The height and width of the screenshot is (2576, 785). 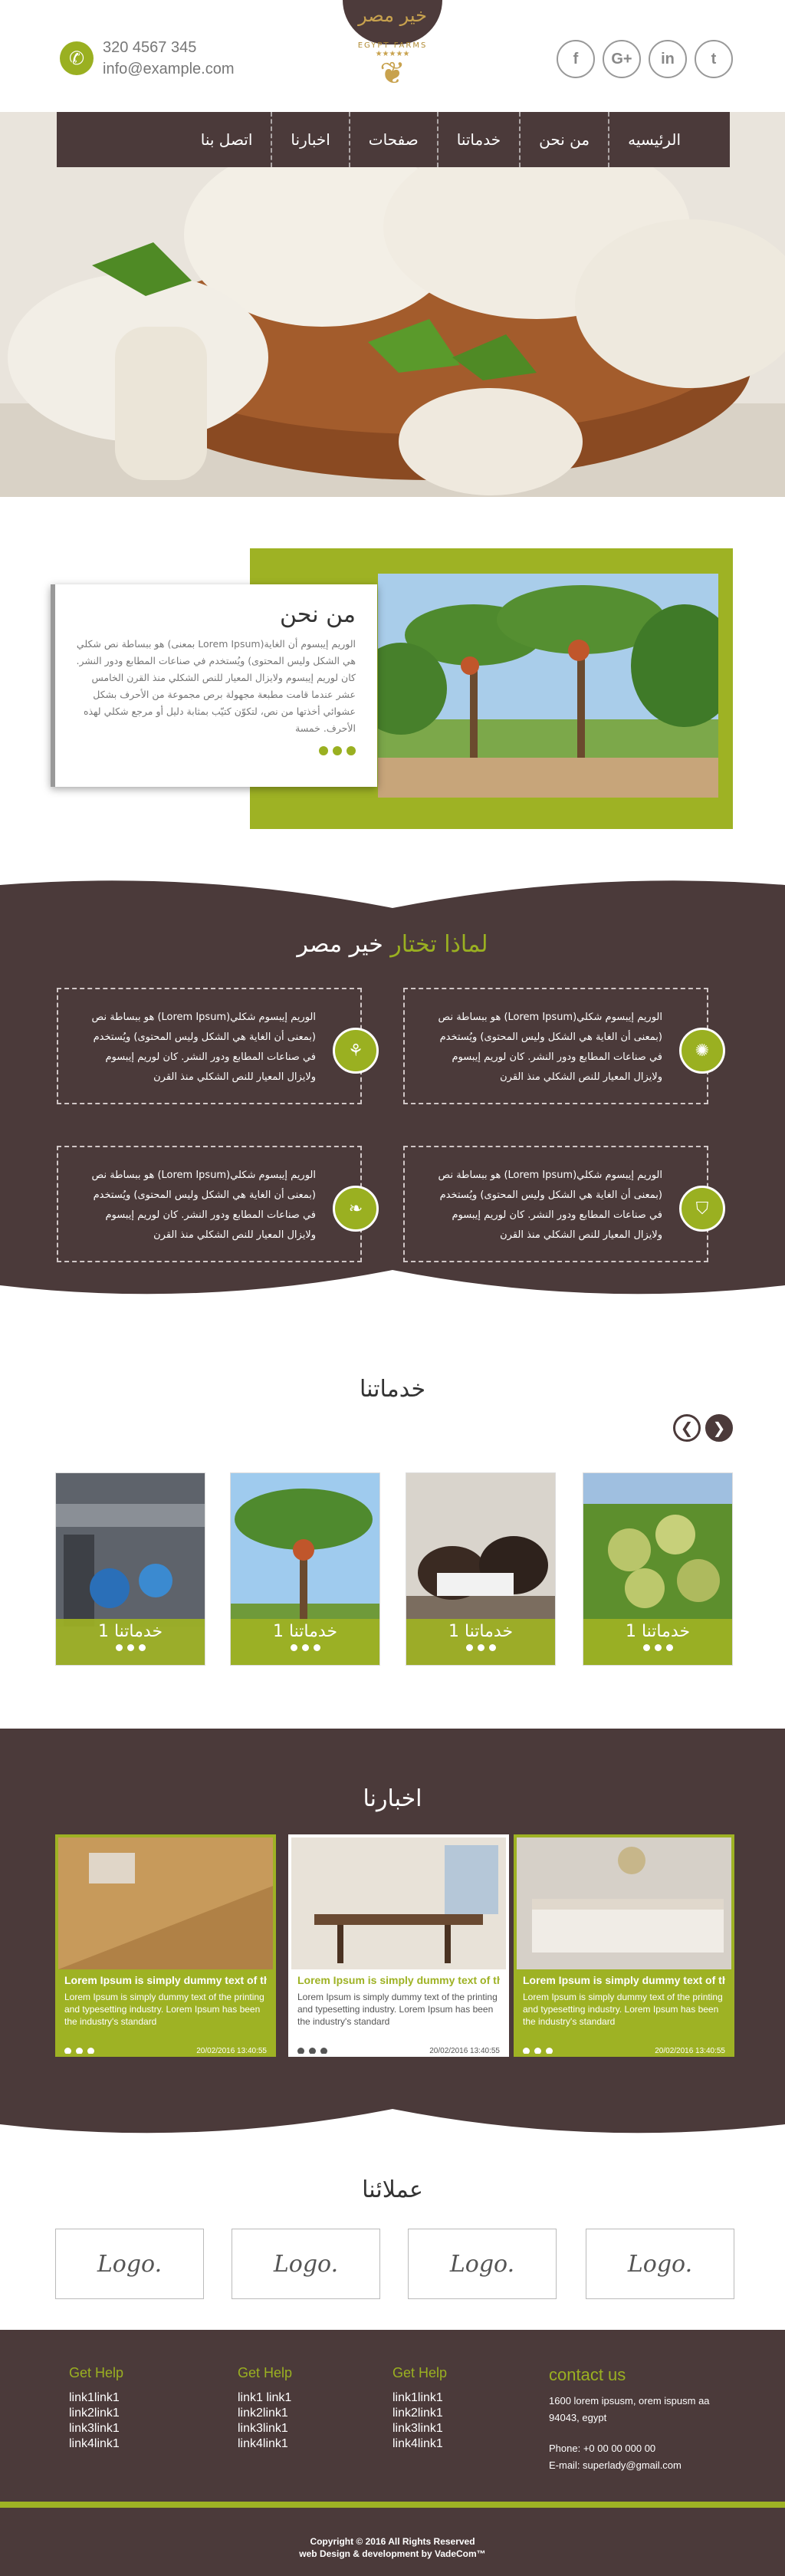 I want to click on header-contact: ✆ 320 4567 345 info@example.com, so click(x=147, y=58).